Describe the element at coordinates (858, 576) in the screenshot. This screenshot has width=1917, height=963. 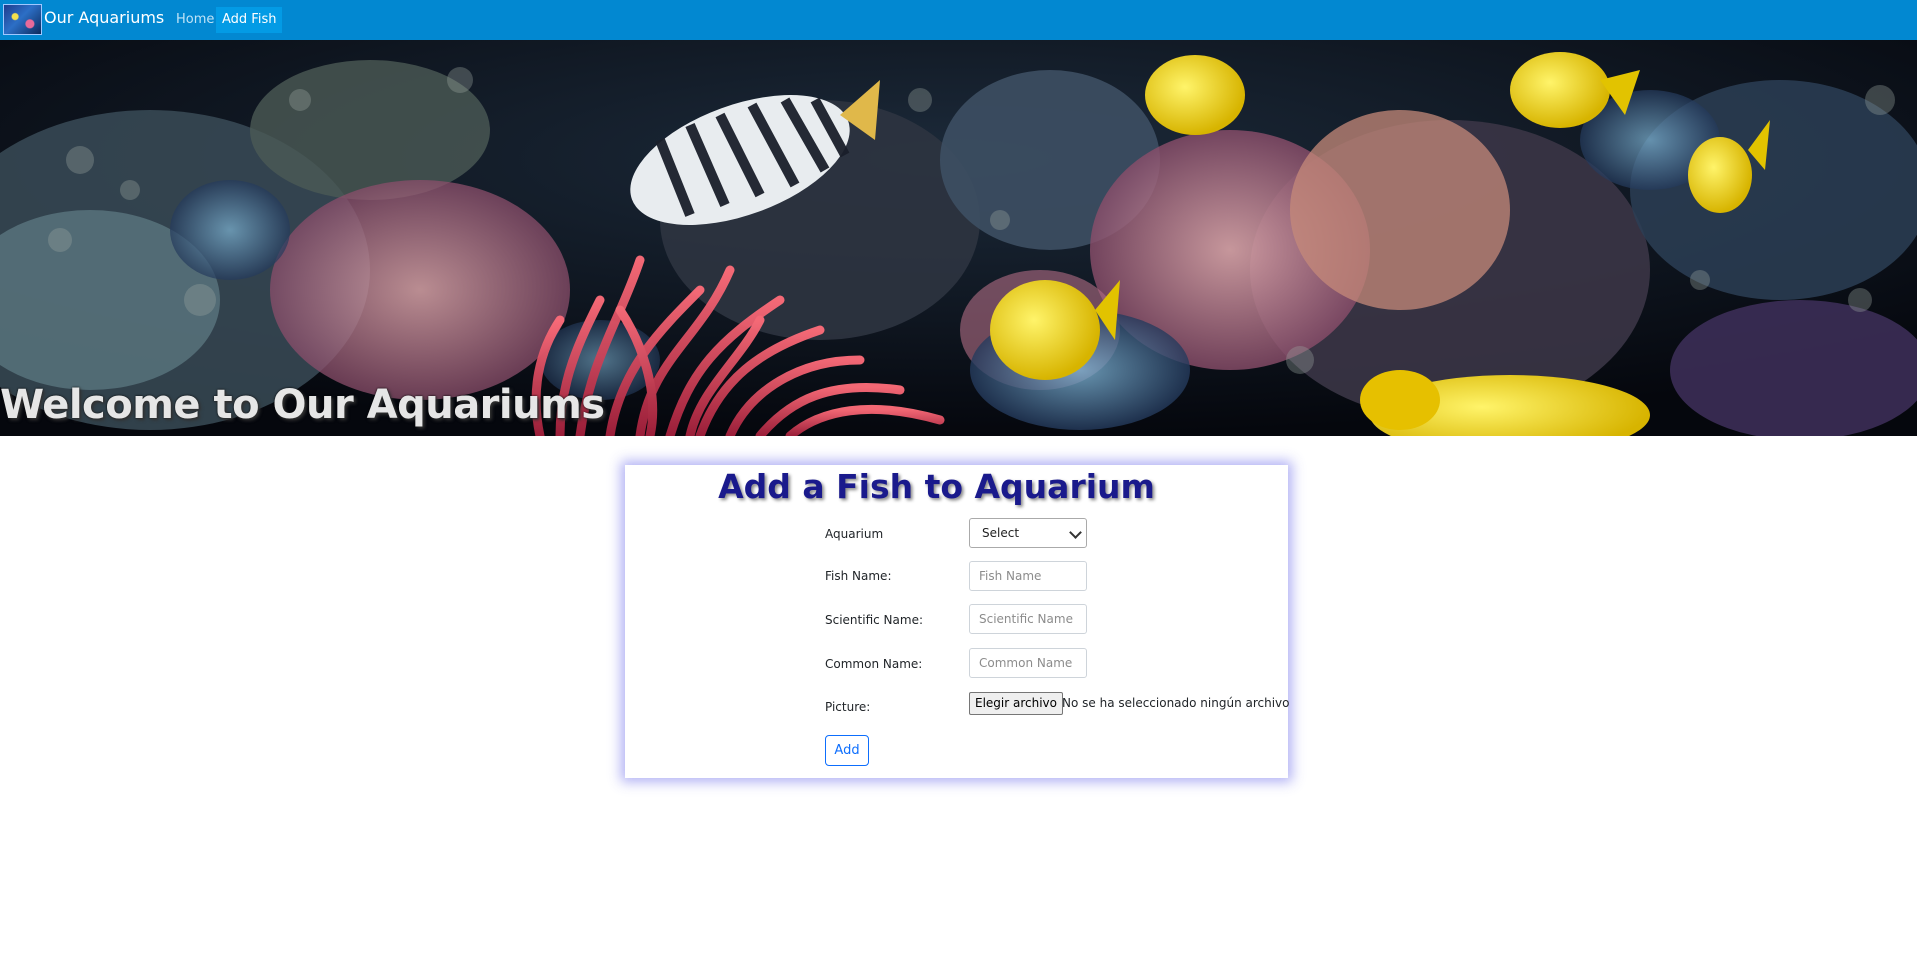
I see `fish-name-label: Fish Name:` at that location.